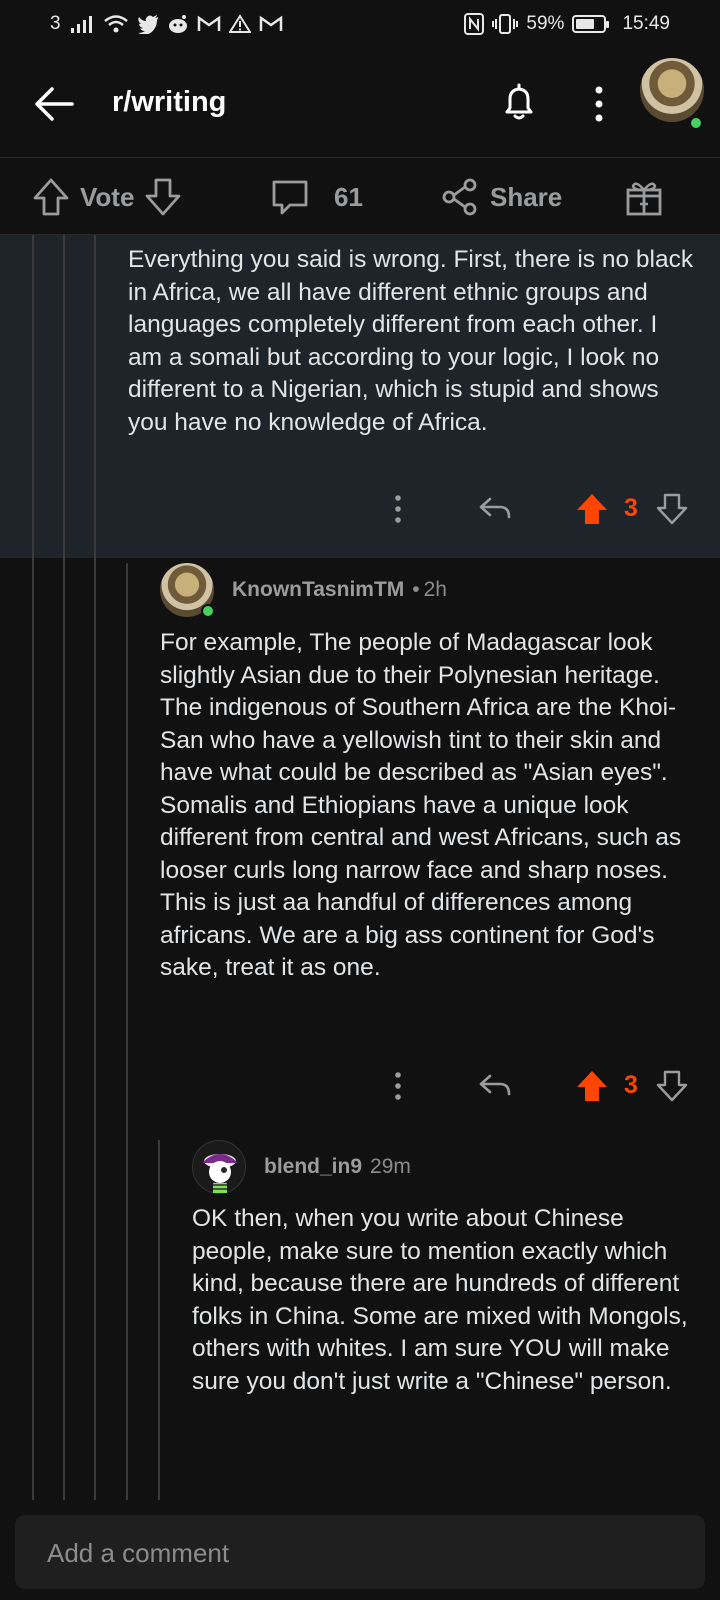 The height and width of the screenshot is (1600, 720). Describe the element at coordinates (239, 23) in the screenshot. I see `warning-icon` at that location.